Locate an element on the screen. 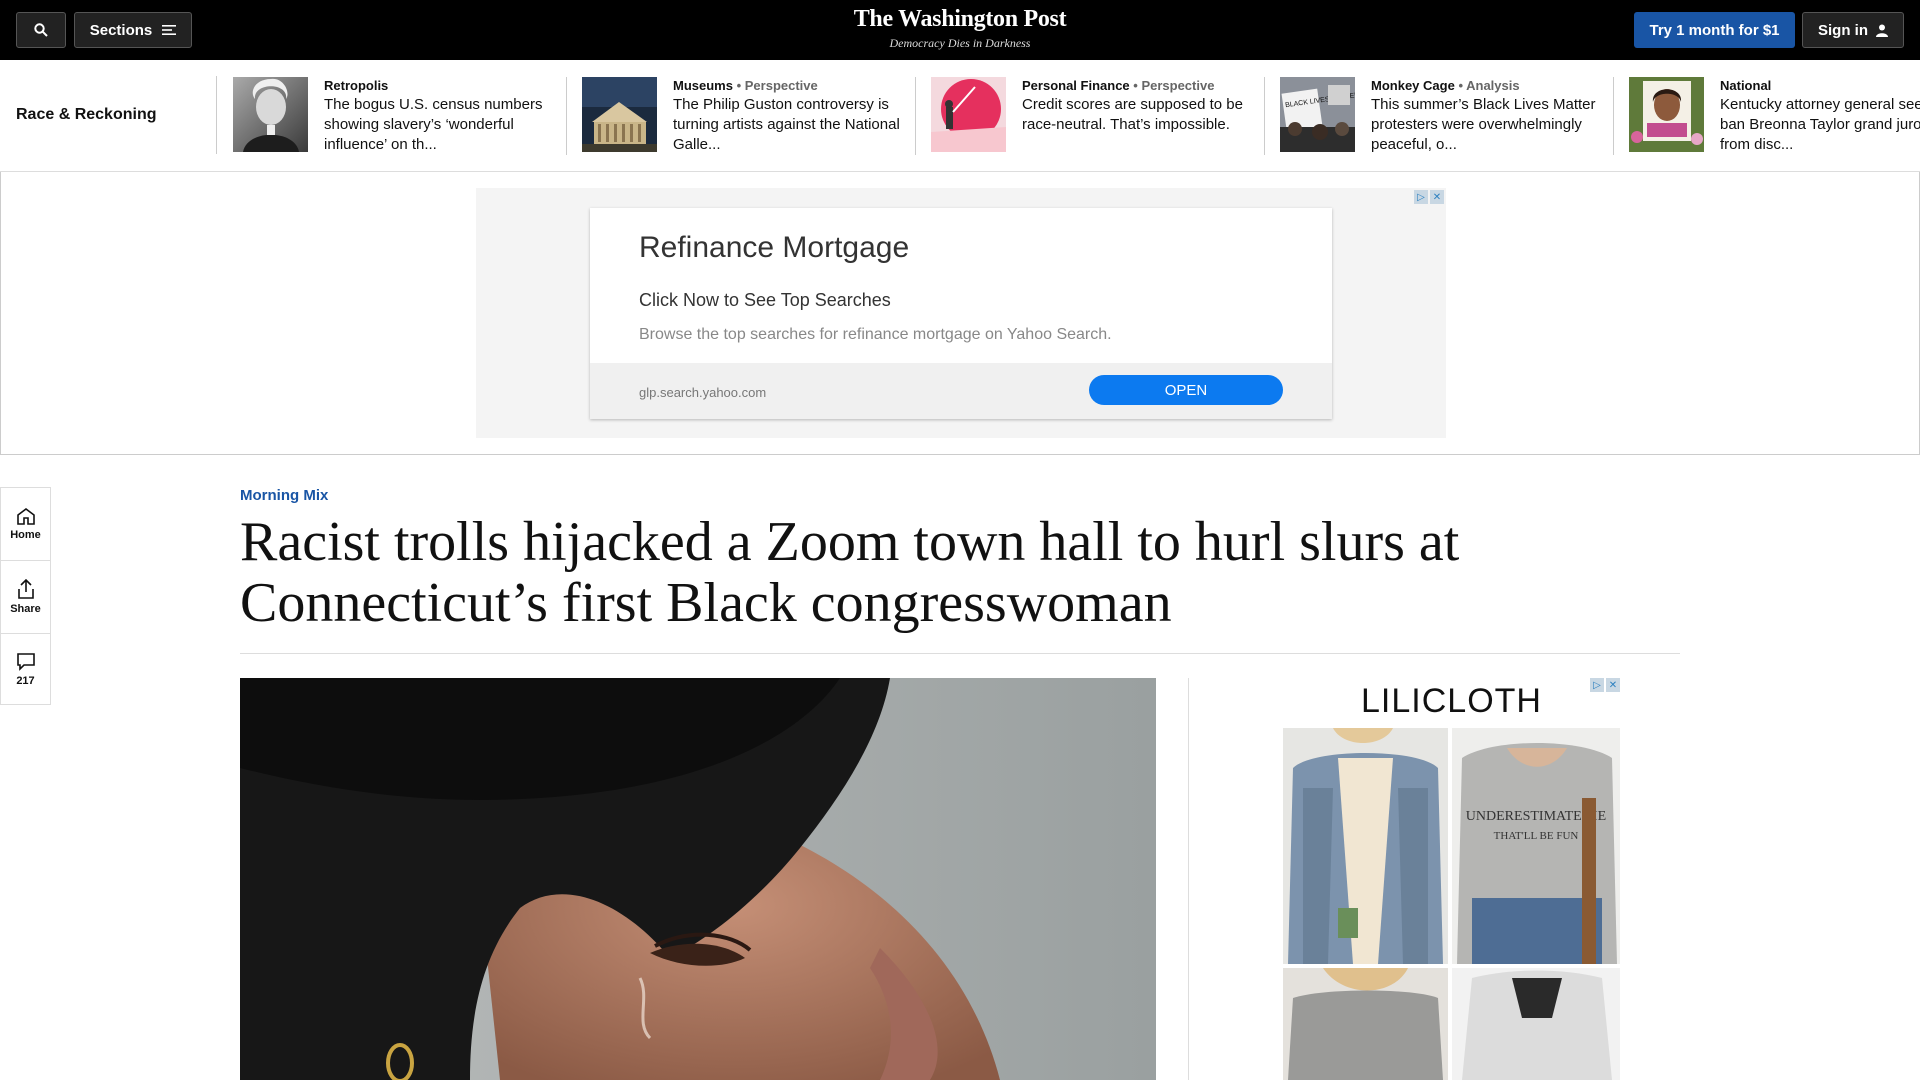 Image resolution: width=1920 pixels, height=1080 pixels. ad-brand-logo: LILICLOTH is located at coordinates (1451, 701).